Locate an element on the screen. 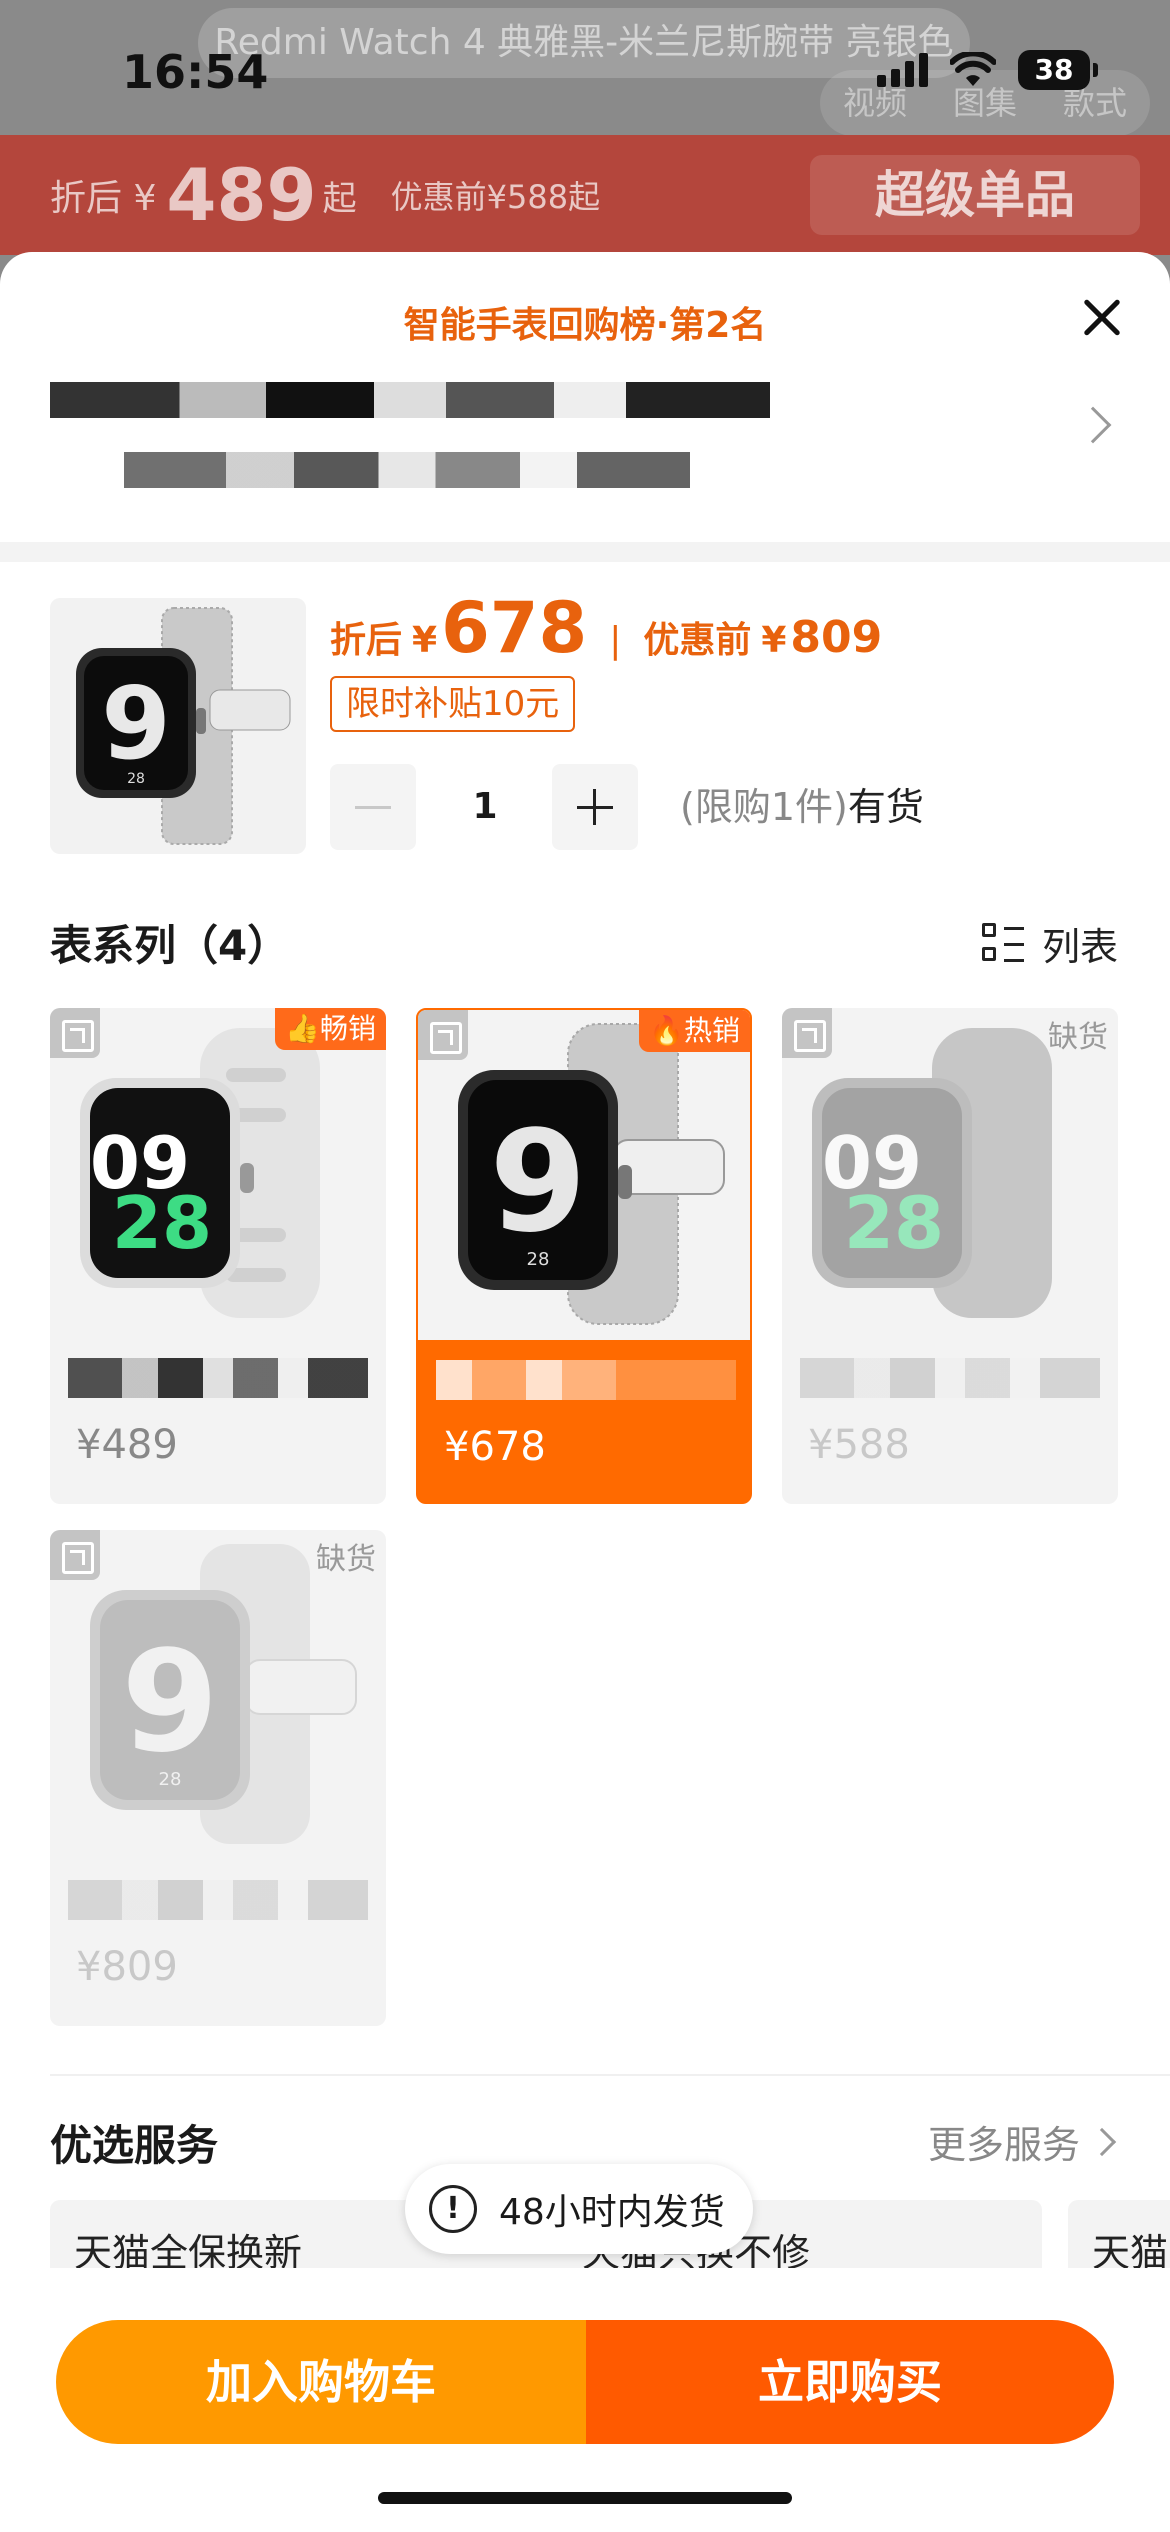 The height and width of the screenshot is (2532, 1170). original-price: 809 is located at coordinates (836, 637).